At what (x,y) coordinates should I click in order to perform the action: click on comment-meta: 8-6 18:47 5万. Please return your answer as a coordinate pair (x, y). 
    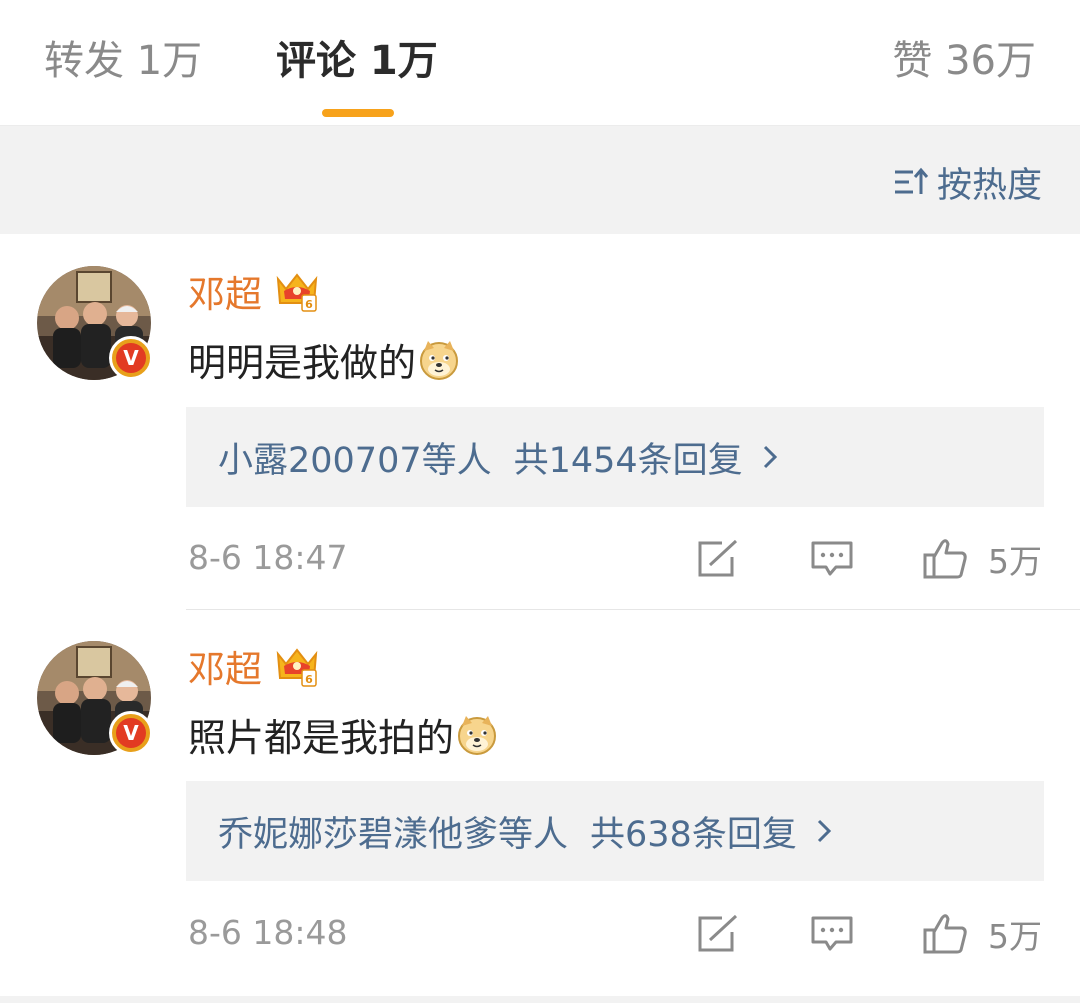
    Looking at the image, I should click on (540, 559).